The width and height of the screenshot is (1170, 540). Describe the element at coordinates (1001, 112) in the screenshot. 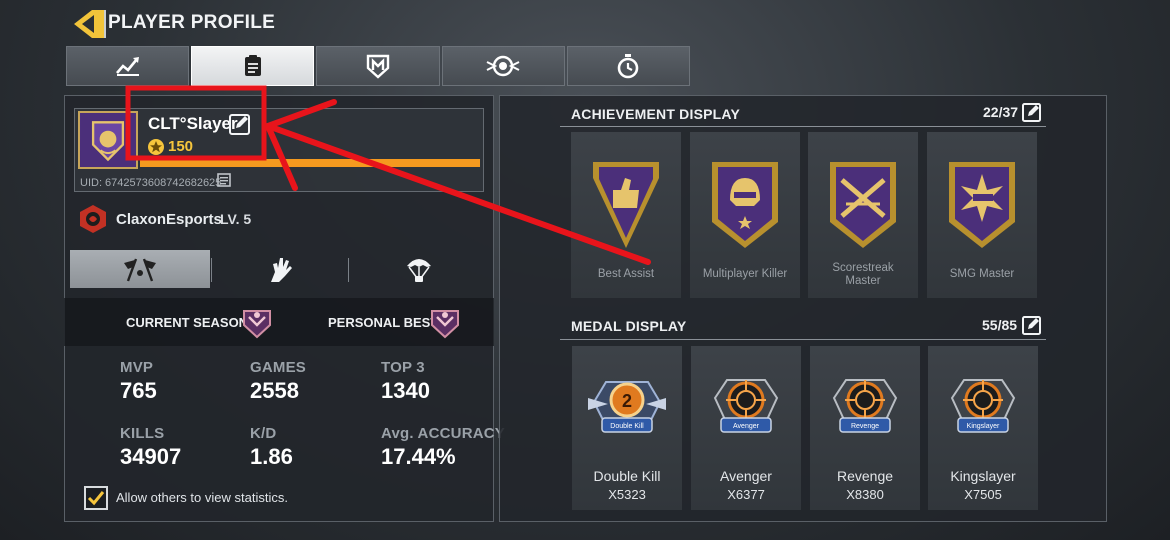

I see `achievement-count: 22/37` at that location.